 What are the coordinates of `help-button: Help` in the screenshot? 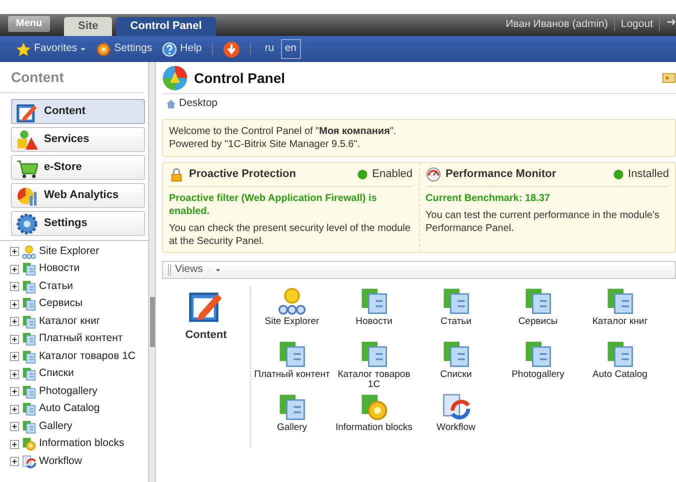 It's located at (182, 49).